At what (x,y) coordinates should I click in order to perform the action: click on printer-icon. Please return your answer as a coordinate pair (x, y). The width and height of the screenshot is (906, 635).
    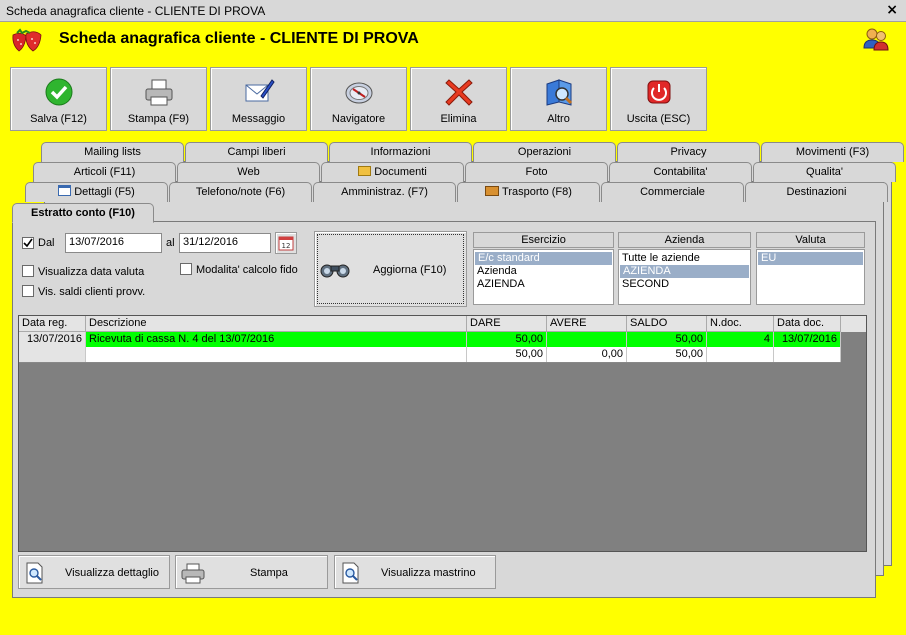
    Looking at the image, I should click on (159, 92).